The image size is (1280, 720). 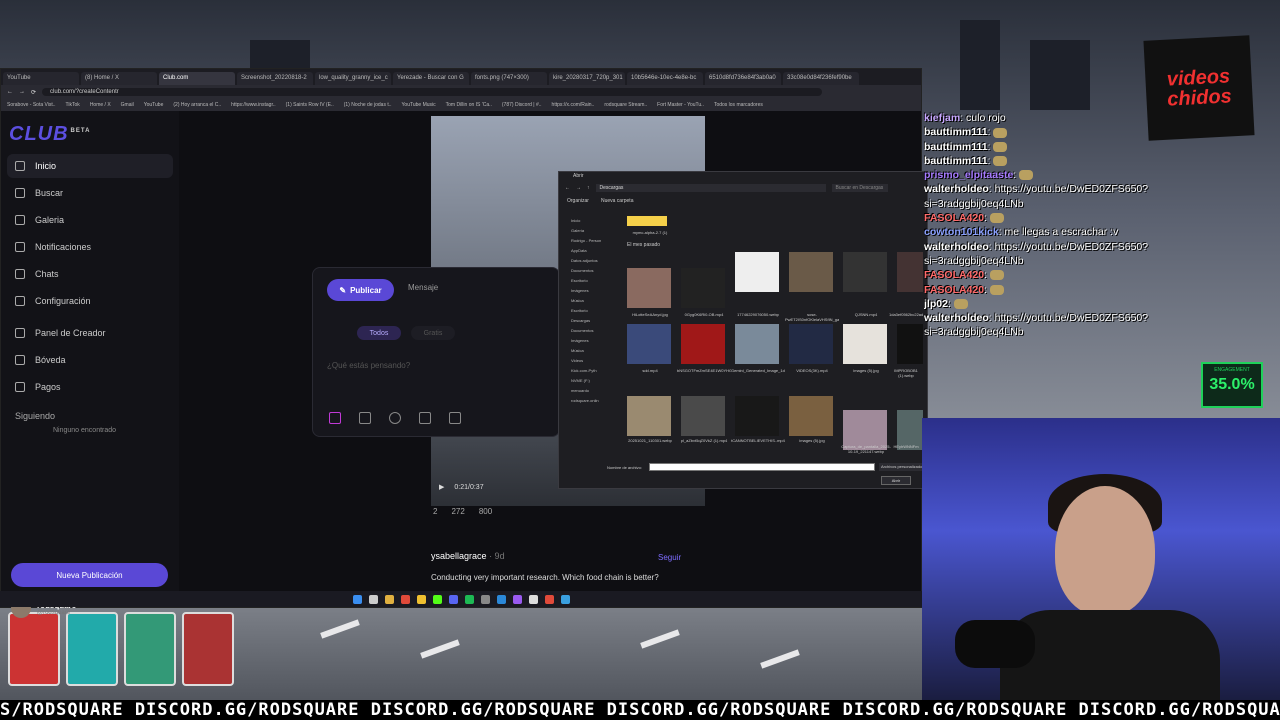 What do you see at coordinates (669, 557) in the screenshot?
I see `follow-button: Seguir` at bounding box center [669, 557].